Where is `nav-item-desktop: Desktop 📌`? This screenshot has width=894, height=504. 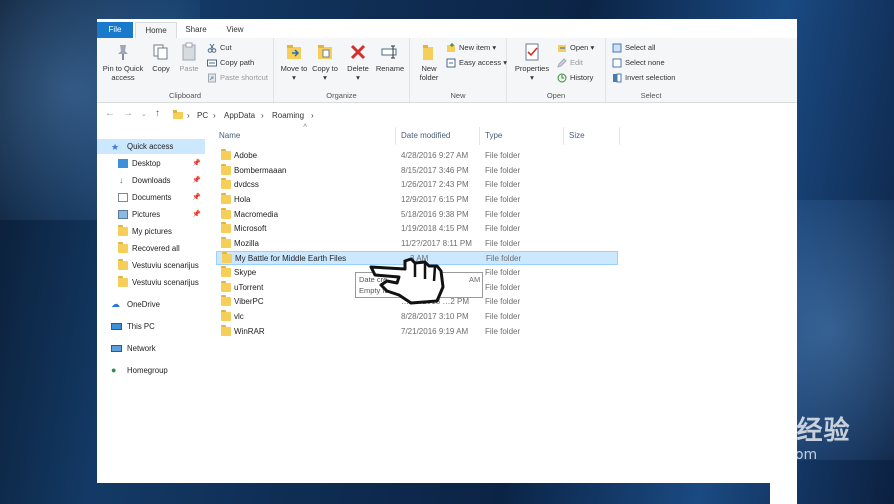 nav-item-desktop: Desktop 📌 is located at coordinates (151, 163).